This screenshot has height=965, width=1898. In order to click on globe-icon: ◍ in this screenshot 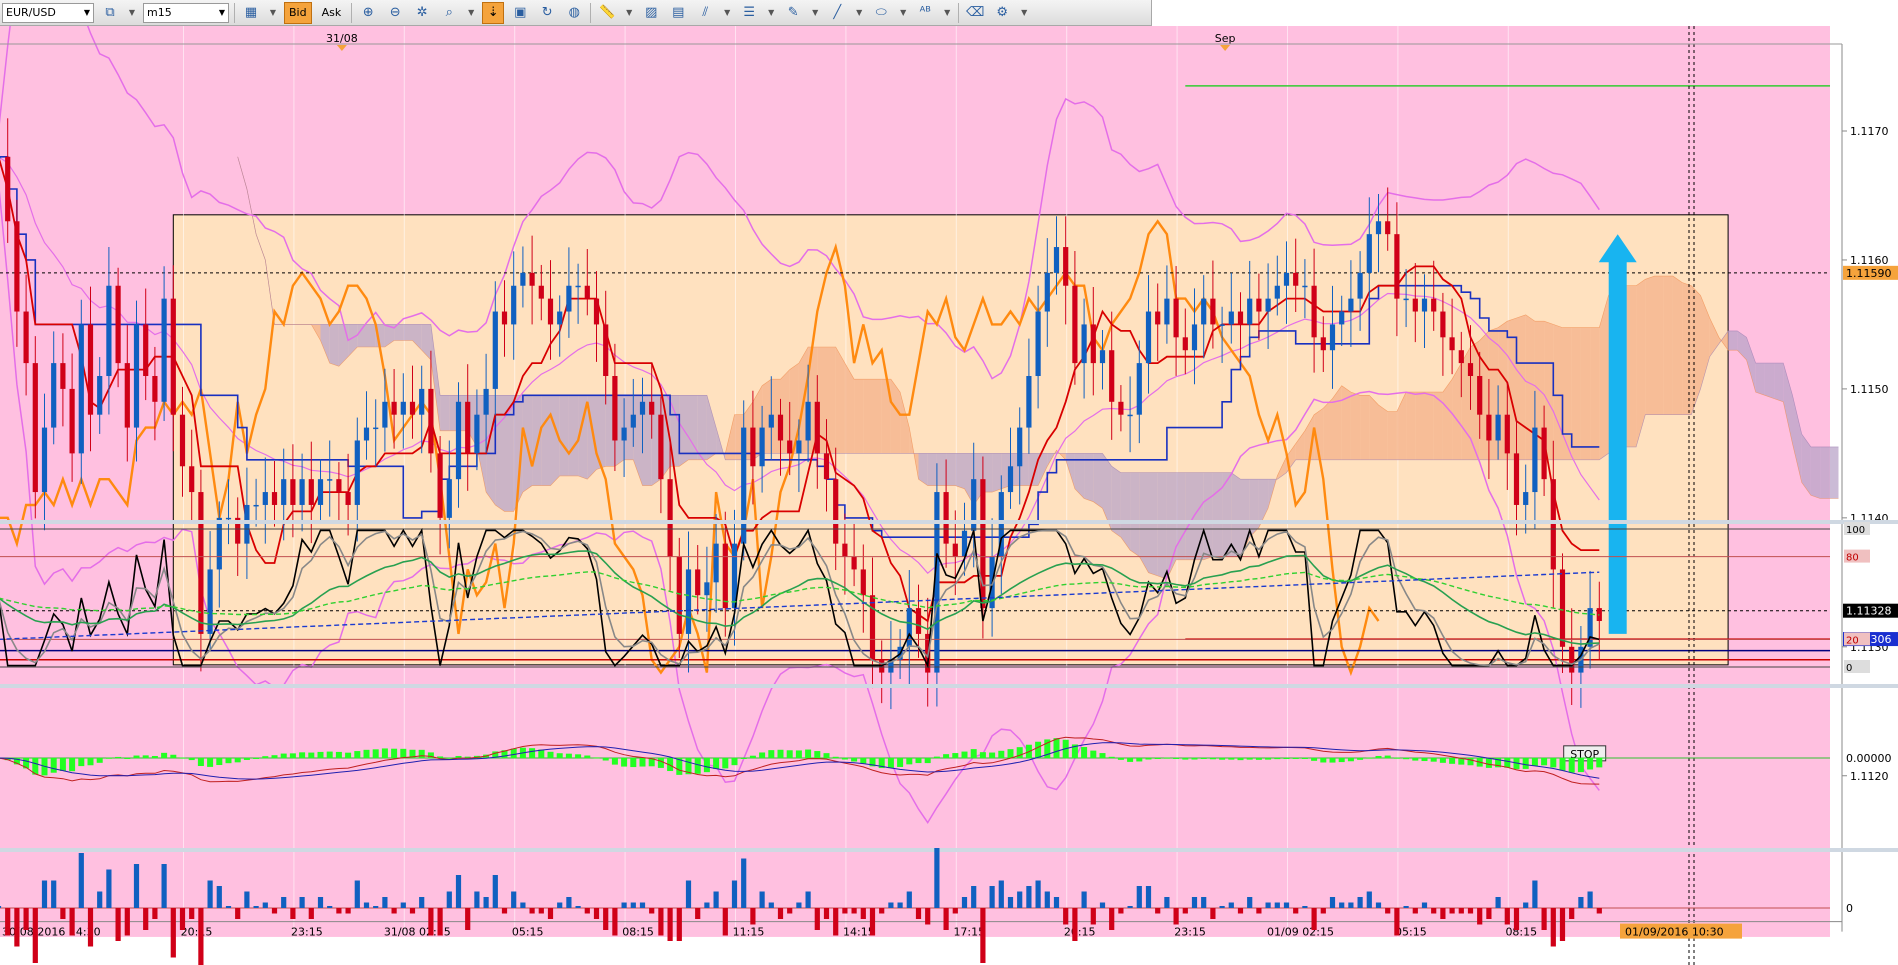, I will do `click(574, 13)`.